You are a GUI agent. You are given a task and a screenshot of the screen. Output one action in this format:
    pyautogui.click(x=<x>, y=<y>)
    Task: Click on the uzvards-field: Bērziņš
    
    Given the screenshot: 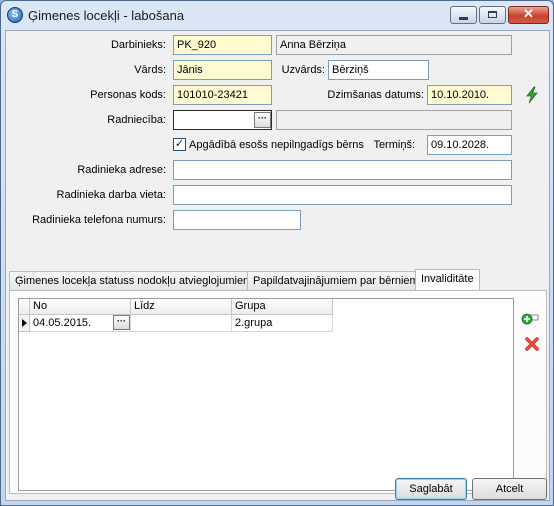 What is the action you would take?
    pyautogui.click(x=378, y=70)
    